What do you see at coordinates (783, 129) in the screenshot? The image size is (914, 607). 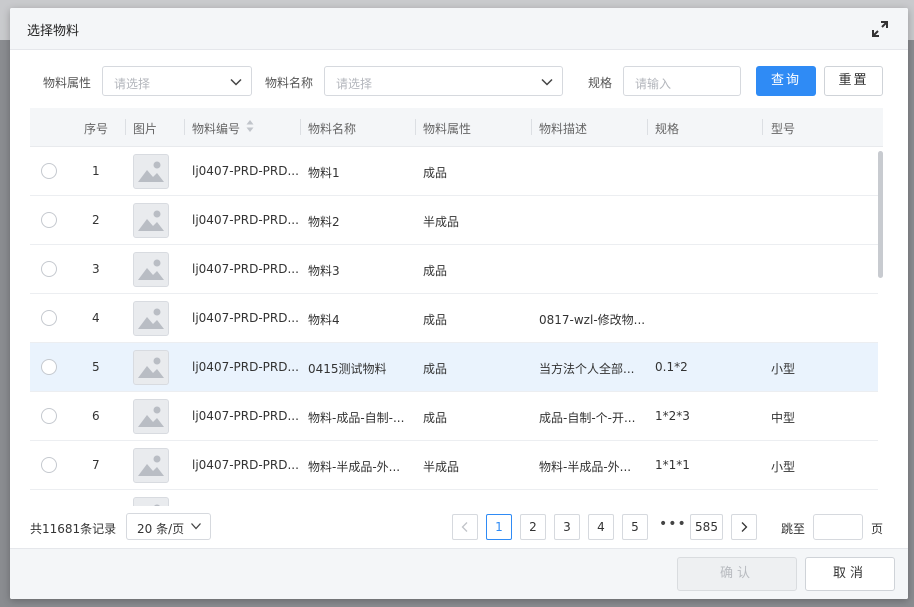 I see `col-header-model: 型号` at bounding box center [783, 129].